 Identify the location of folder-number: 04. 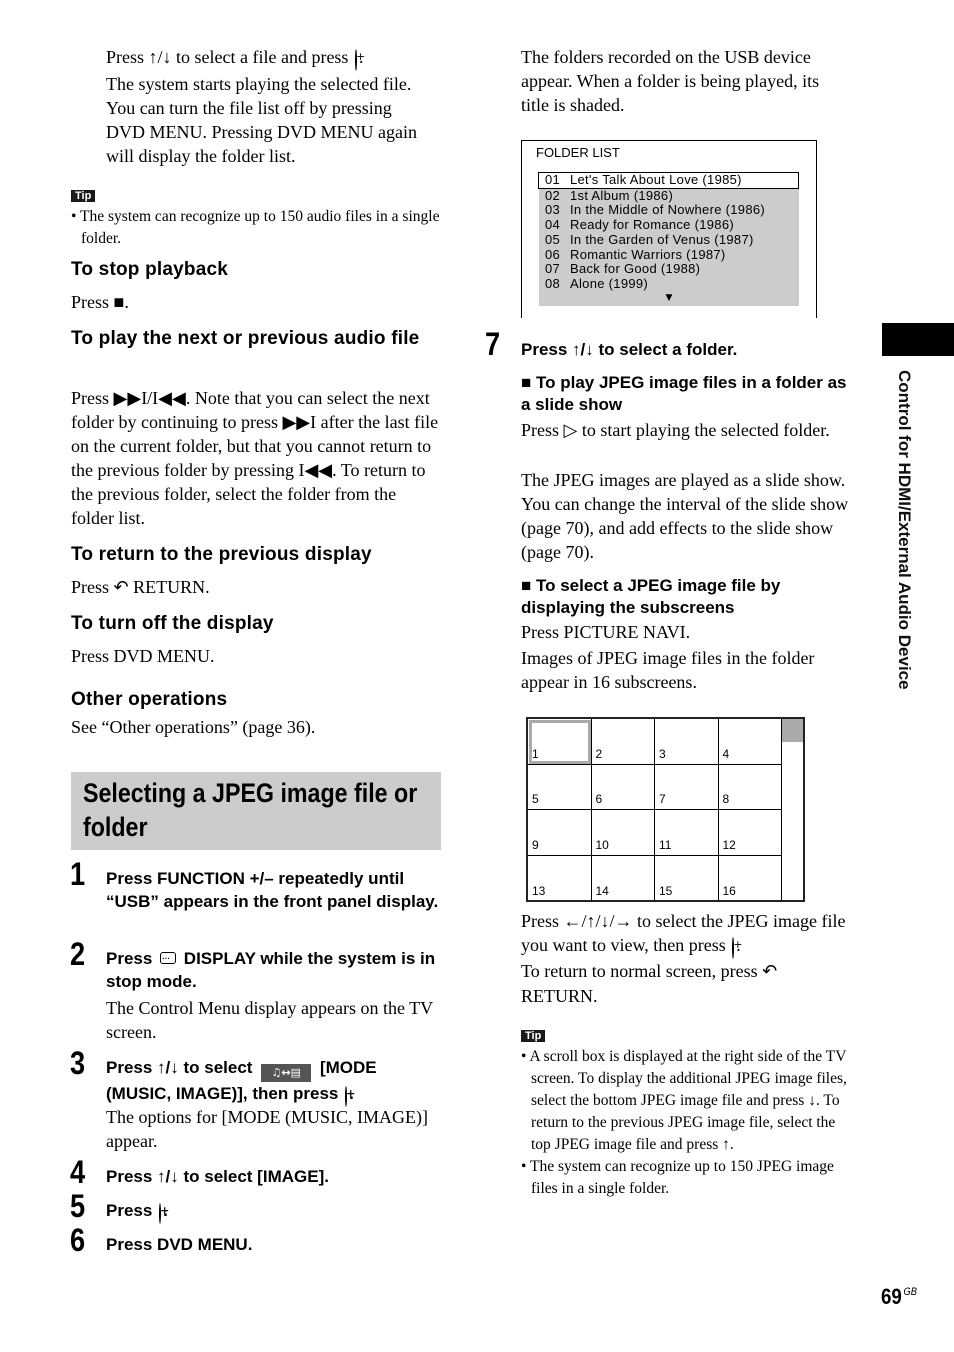
(553, 225).